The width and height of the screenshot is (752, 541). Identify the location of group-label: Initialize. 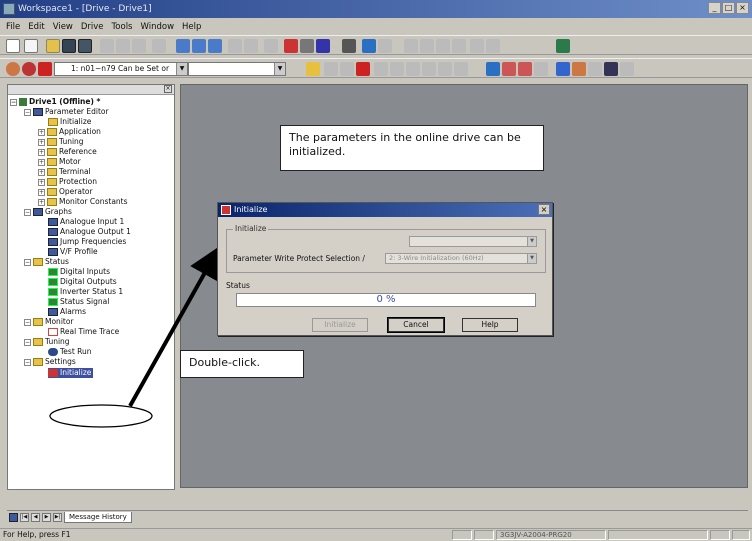
(251, 228).